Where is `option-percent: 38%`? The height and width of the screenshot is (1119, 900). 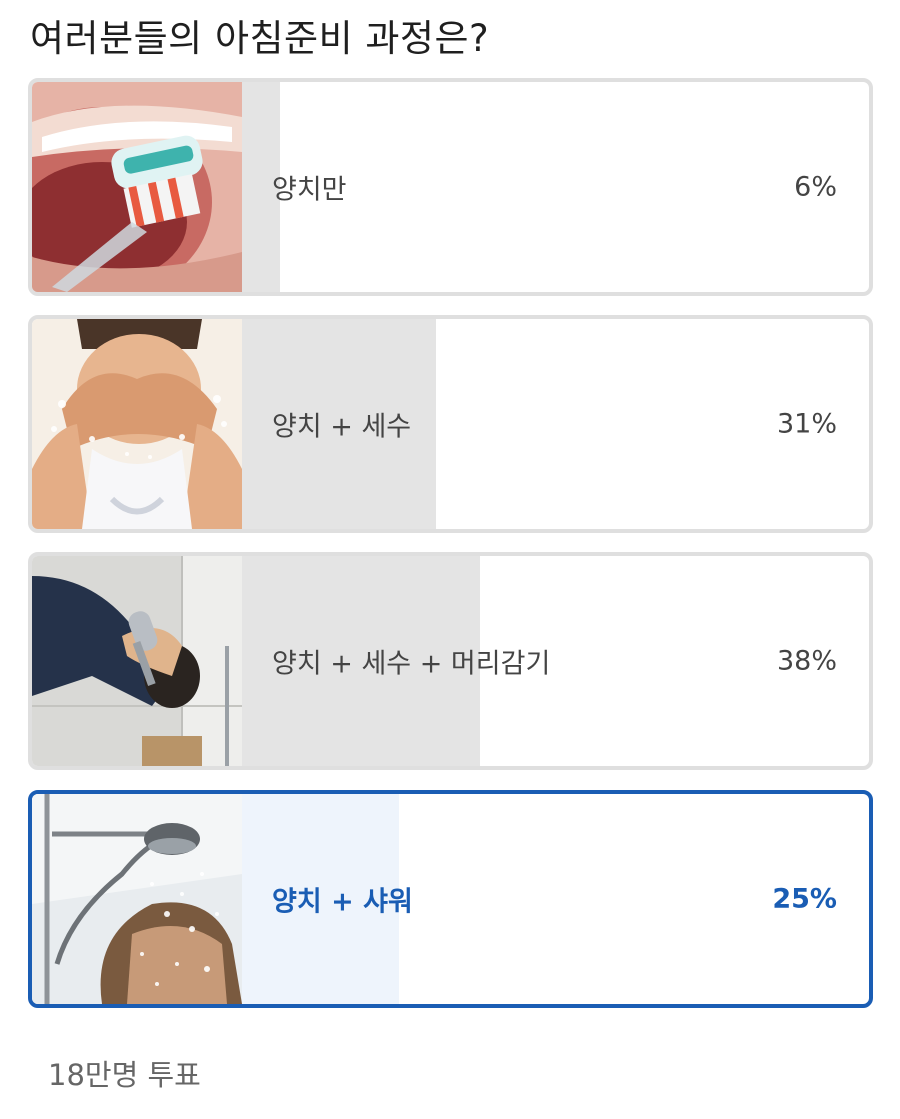 option-percent: 38% is located at coordinates (806, 661).